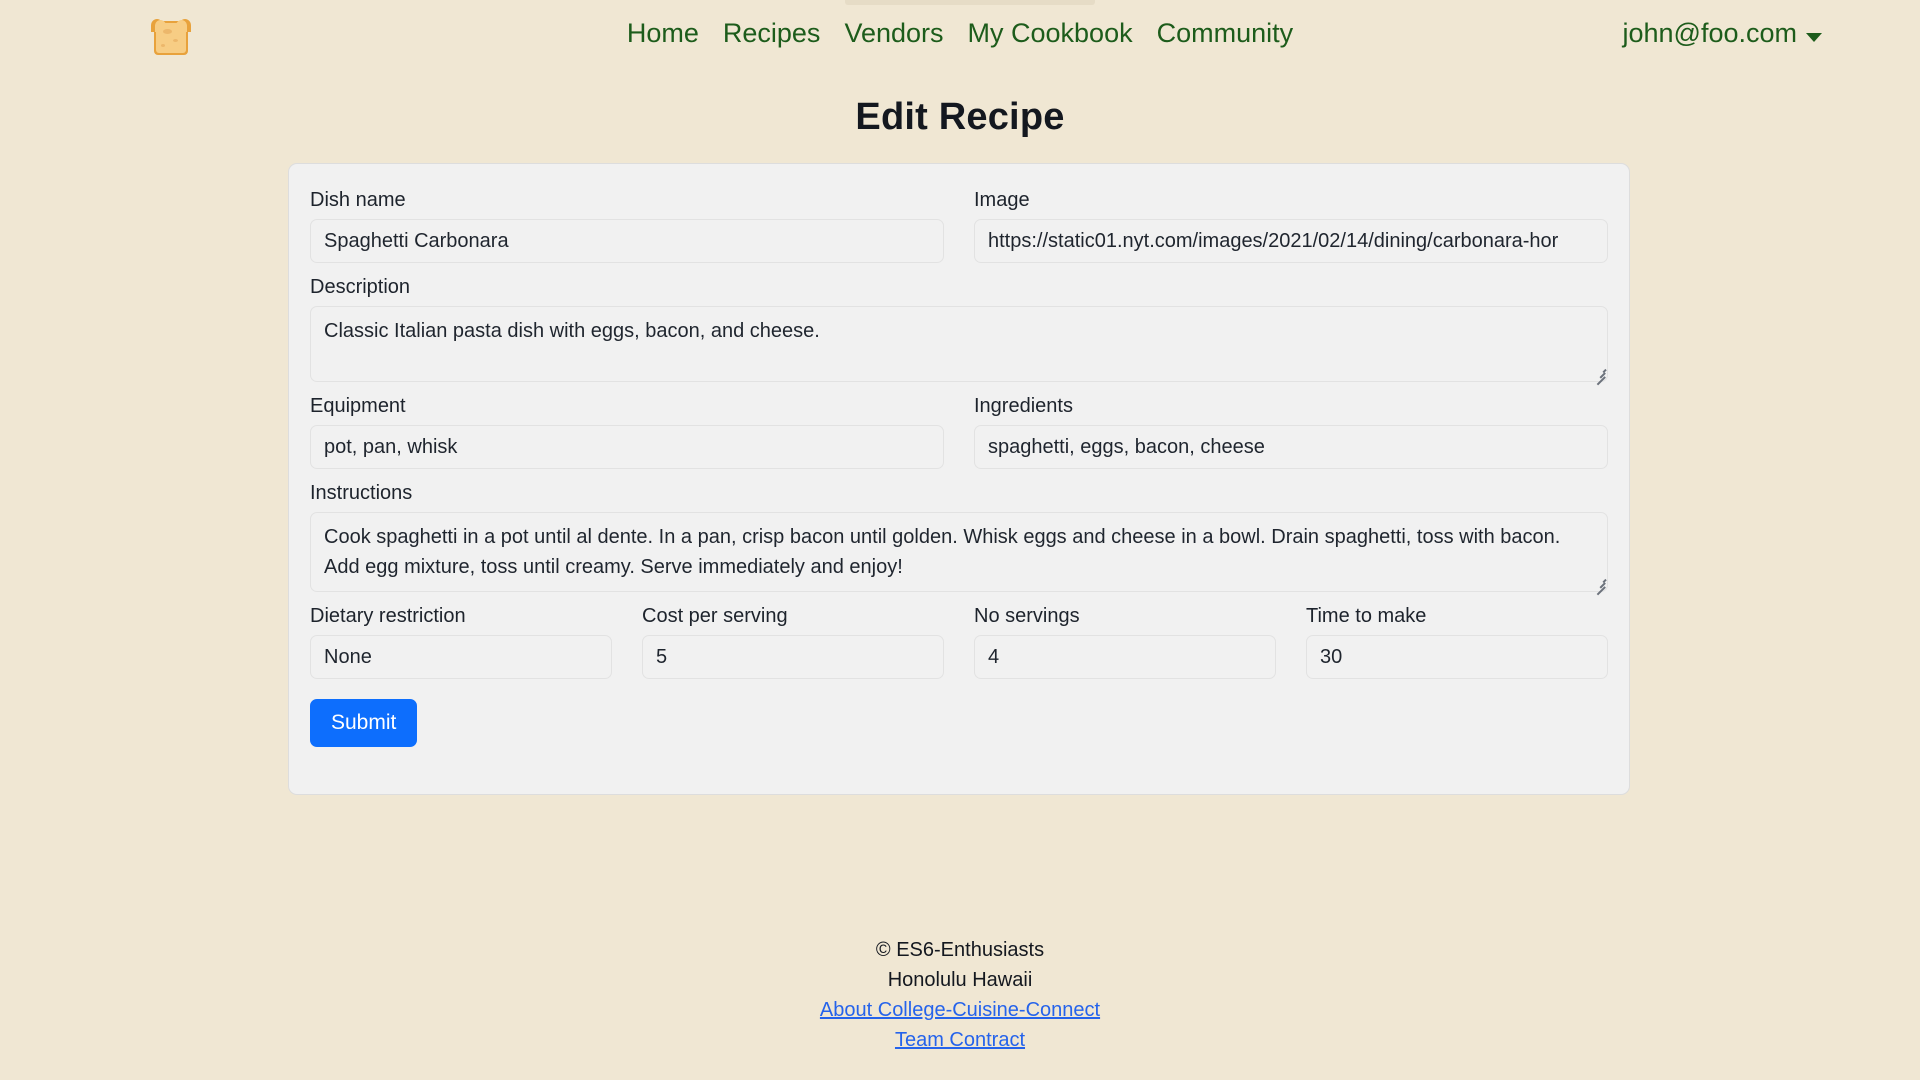  What do you see at coordinates (1710, 33) in the screenshot?
I see `user-email-label: john@foo.com` at bounding box center [1710, 33].